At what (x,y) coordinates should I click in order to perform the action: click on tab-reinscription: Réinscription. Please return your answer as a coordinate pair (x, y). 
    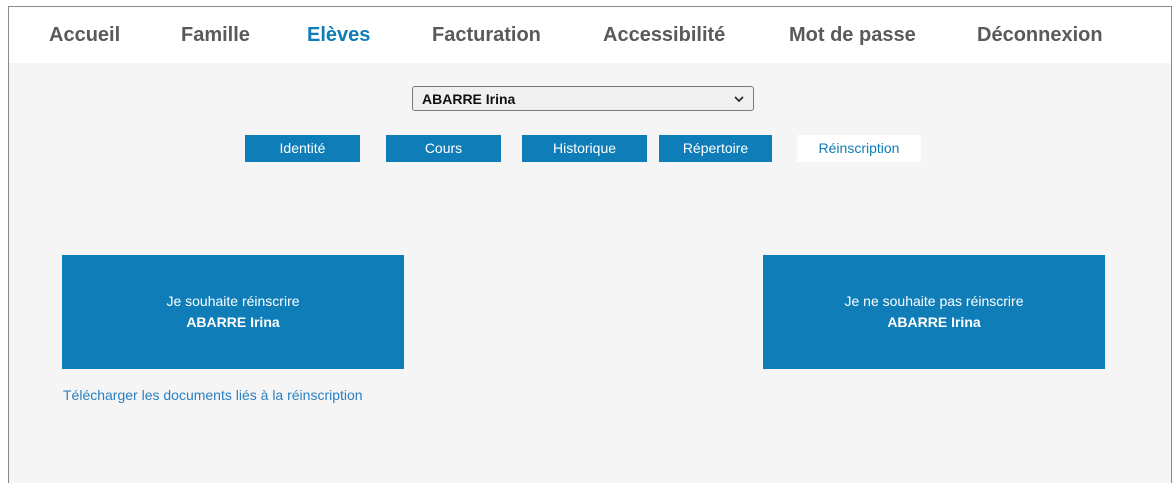
    Looking at the image, I should click on (859, 148).